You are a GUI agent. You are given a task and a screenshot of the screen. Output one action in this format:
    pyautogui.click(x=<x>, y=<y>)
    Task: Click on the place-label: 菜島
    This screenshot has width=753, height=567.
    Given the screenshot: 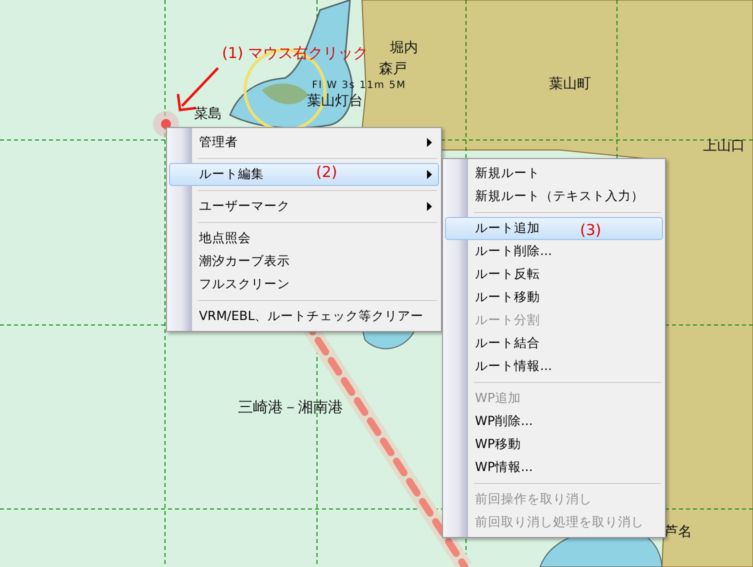 What is the action you would take?
    pyautogui.click(x=208, y=114)
    